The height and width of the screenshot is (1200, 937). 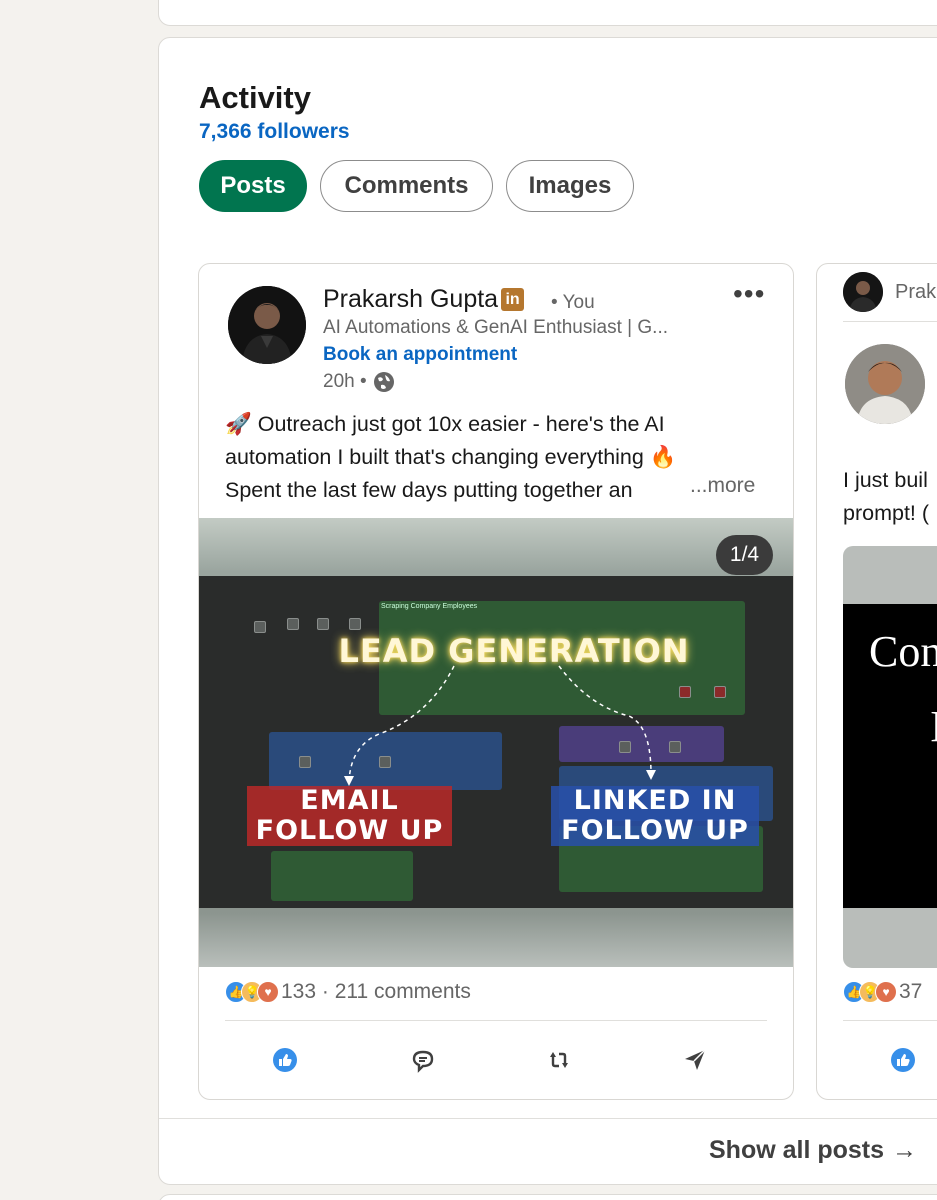 I want to click on followers-link: 7,366 followers, so click(x=274, y=132).